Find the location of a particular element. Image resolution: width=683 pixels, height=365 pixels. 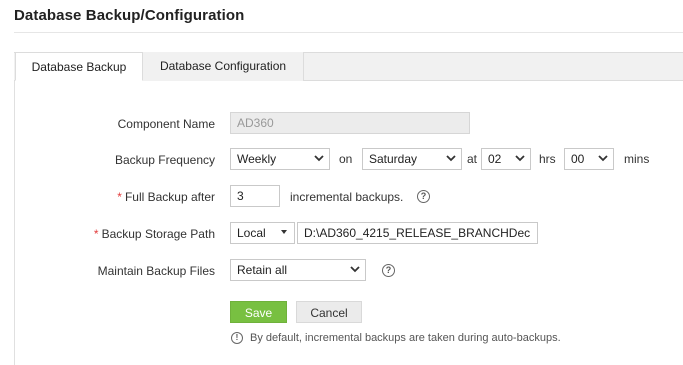

frequency-select: Weekly is located at coordinates (280, 159).